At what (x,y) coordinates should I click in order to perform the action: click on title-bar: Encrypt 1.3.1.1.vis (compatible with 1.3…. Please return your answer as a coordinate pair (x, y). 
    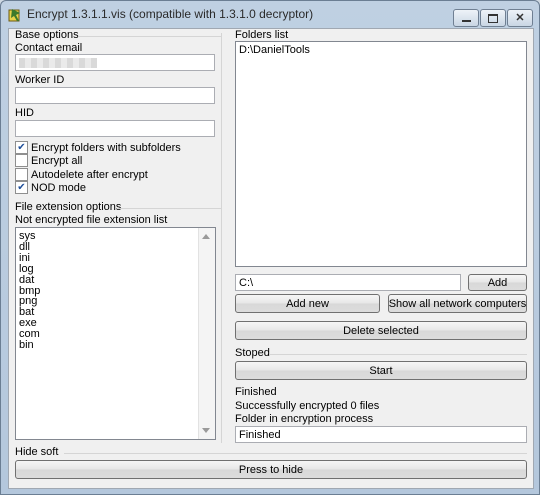
    Looking at the image, I should click on (270, 14).